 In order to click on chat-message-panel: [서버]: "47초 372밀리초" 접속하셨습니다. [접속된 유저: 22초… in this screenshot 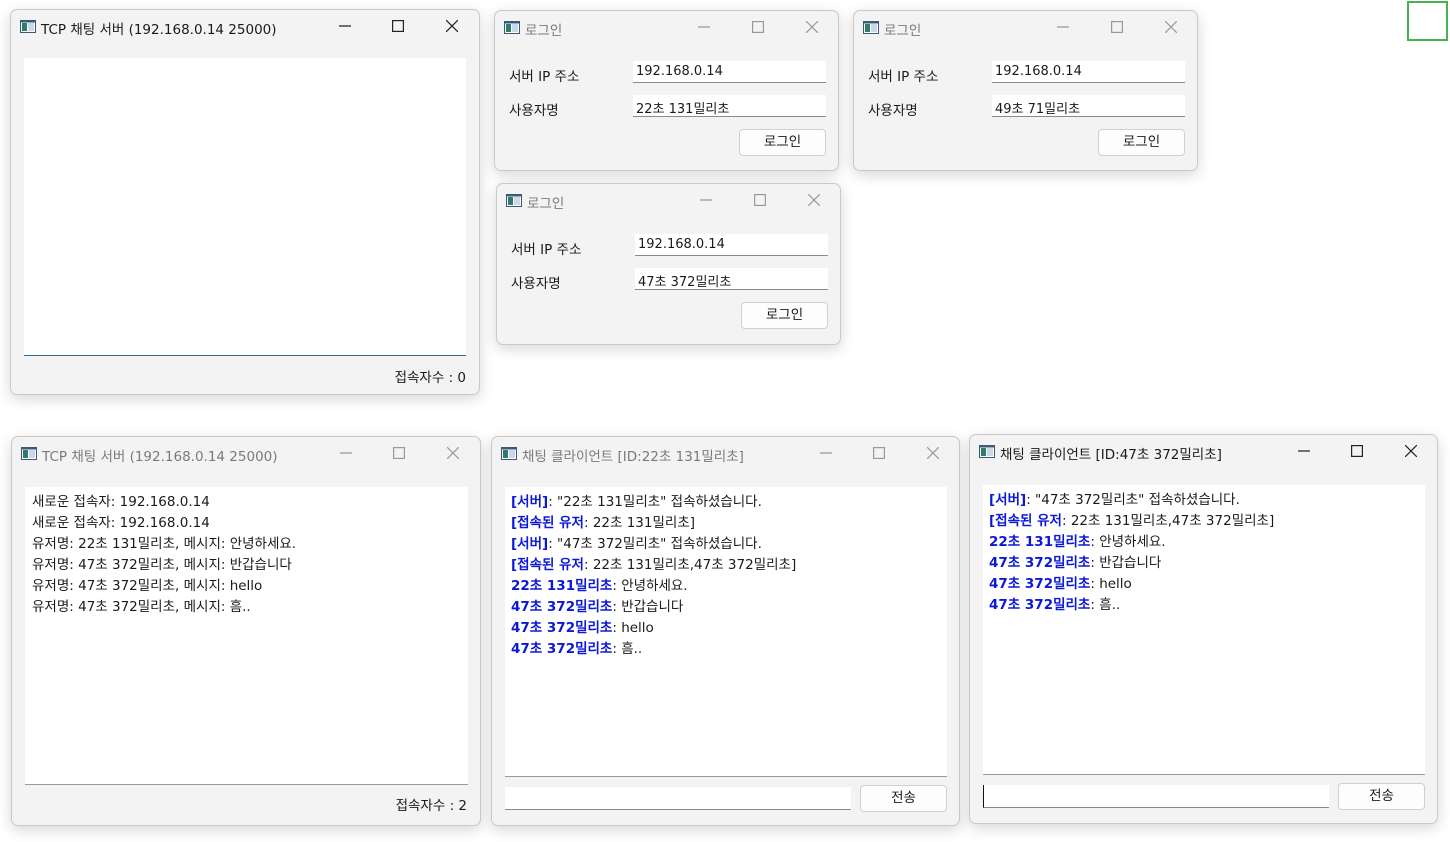, I will do `click(1204, 630)`.